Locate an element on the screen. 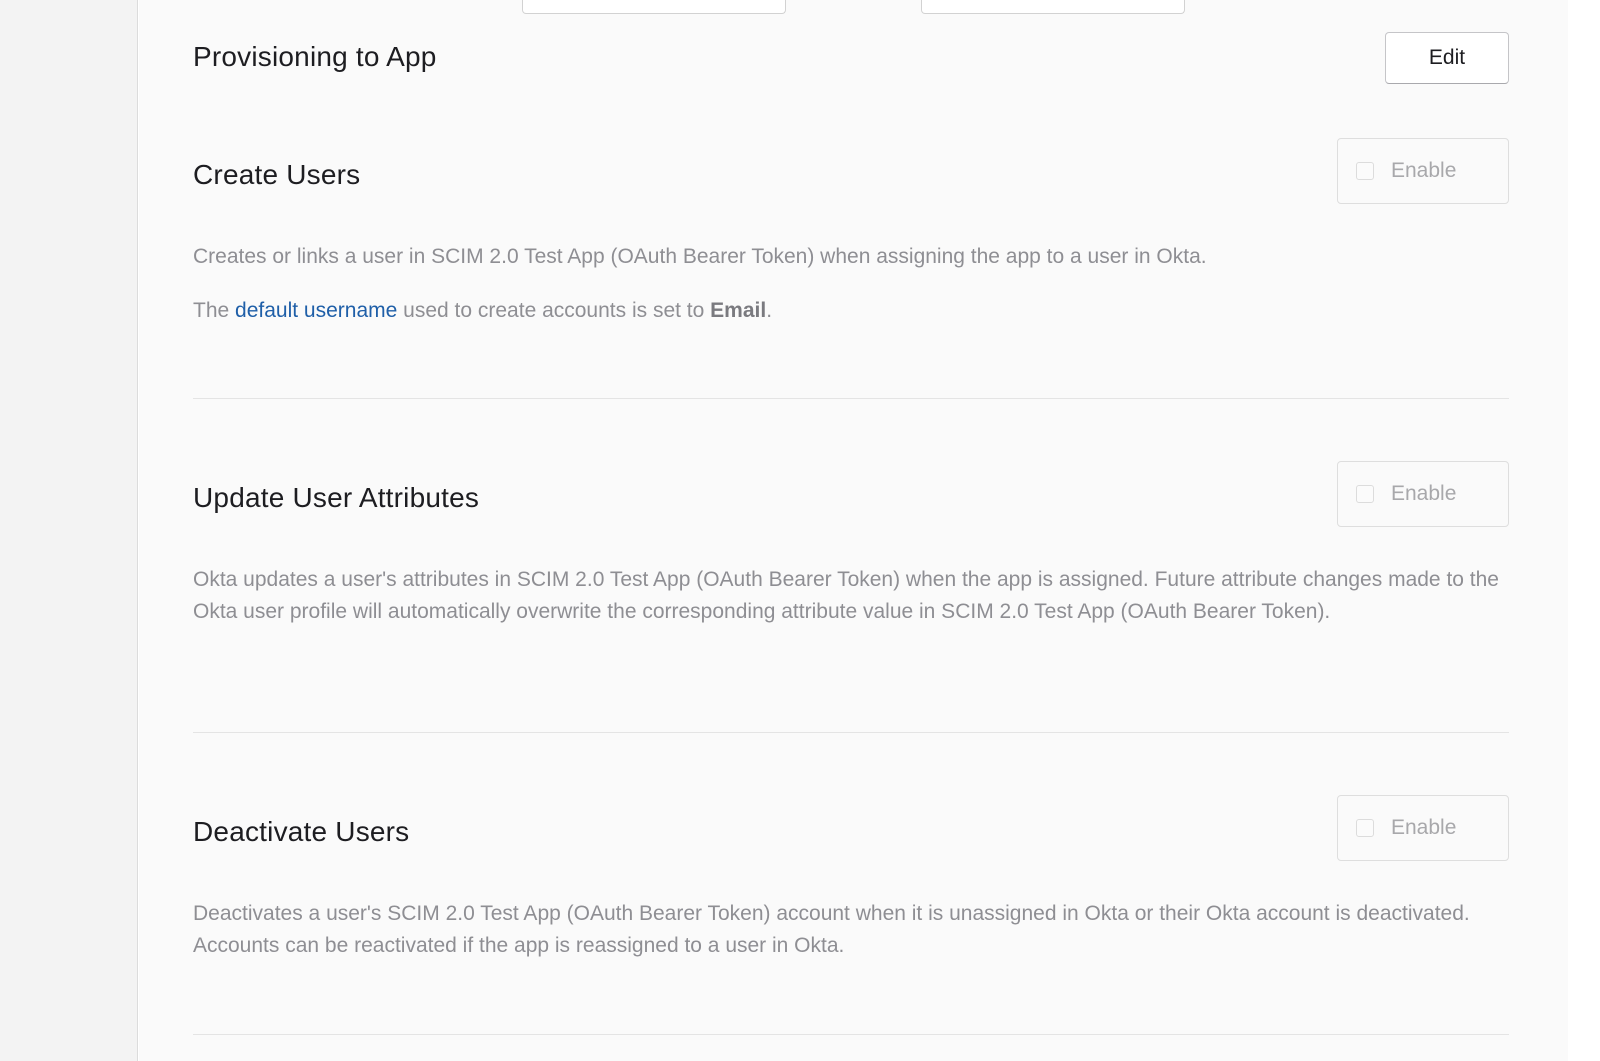  deactivate-users-title: Deactivate Users is located at coordinates (301, 831).